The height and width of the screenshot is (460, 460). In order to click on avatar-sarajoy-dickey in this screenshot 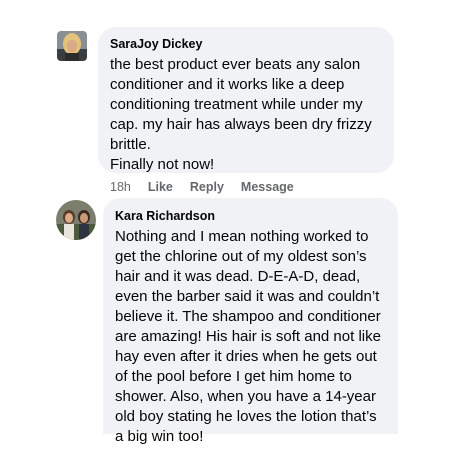, I will do `click(72, 46)`.